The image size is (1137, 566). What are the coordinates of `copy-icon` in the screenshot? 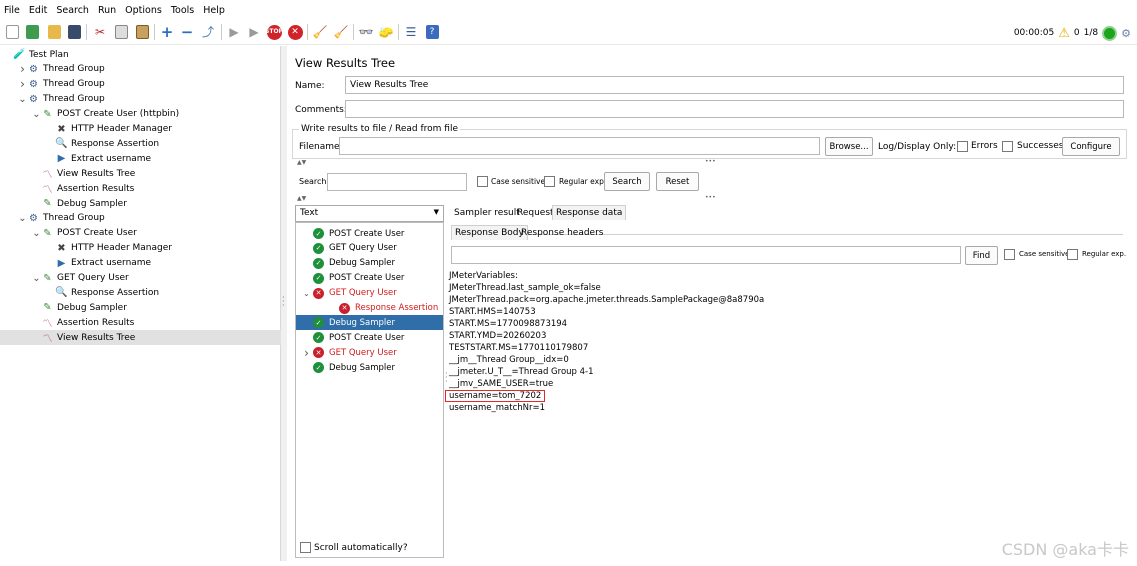 It's located at (121, 32).